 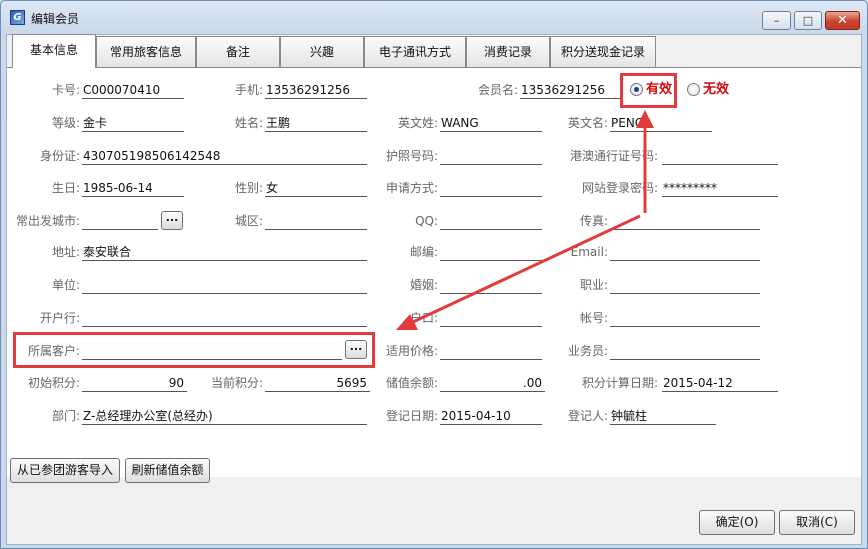 I want to click on member-name-label: 会员名:, so click(x=497, y=90).